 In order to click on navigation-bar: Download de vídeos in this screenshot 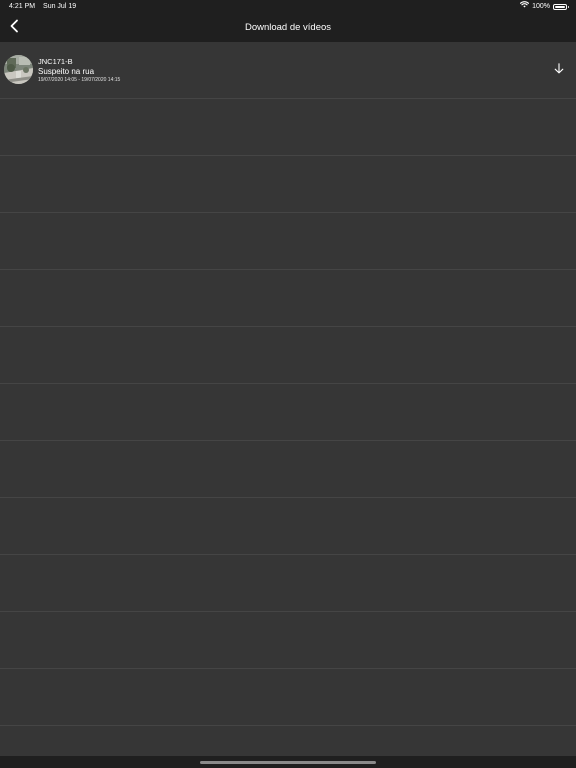, I will do `click(288, 28)`.